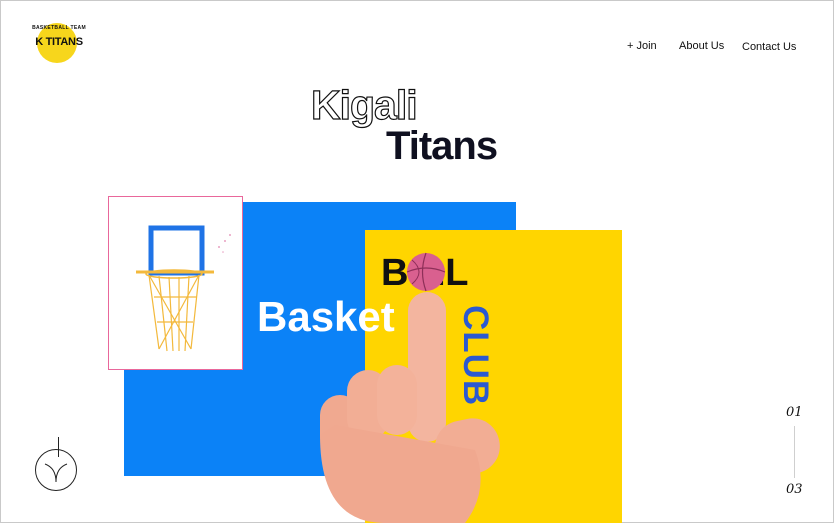 The width and height of the screenshot is (834, 523). I want to click on basketball-hoop-icon, so click(183, 288).